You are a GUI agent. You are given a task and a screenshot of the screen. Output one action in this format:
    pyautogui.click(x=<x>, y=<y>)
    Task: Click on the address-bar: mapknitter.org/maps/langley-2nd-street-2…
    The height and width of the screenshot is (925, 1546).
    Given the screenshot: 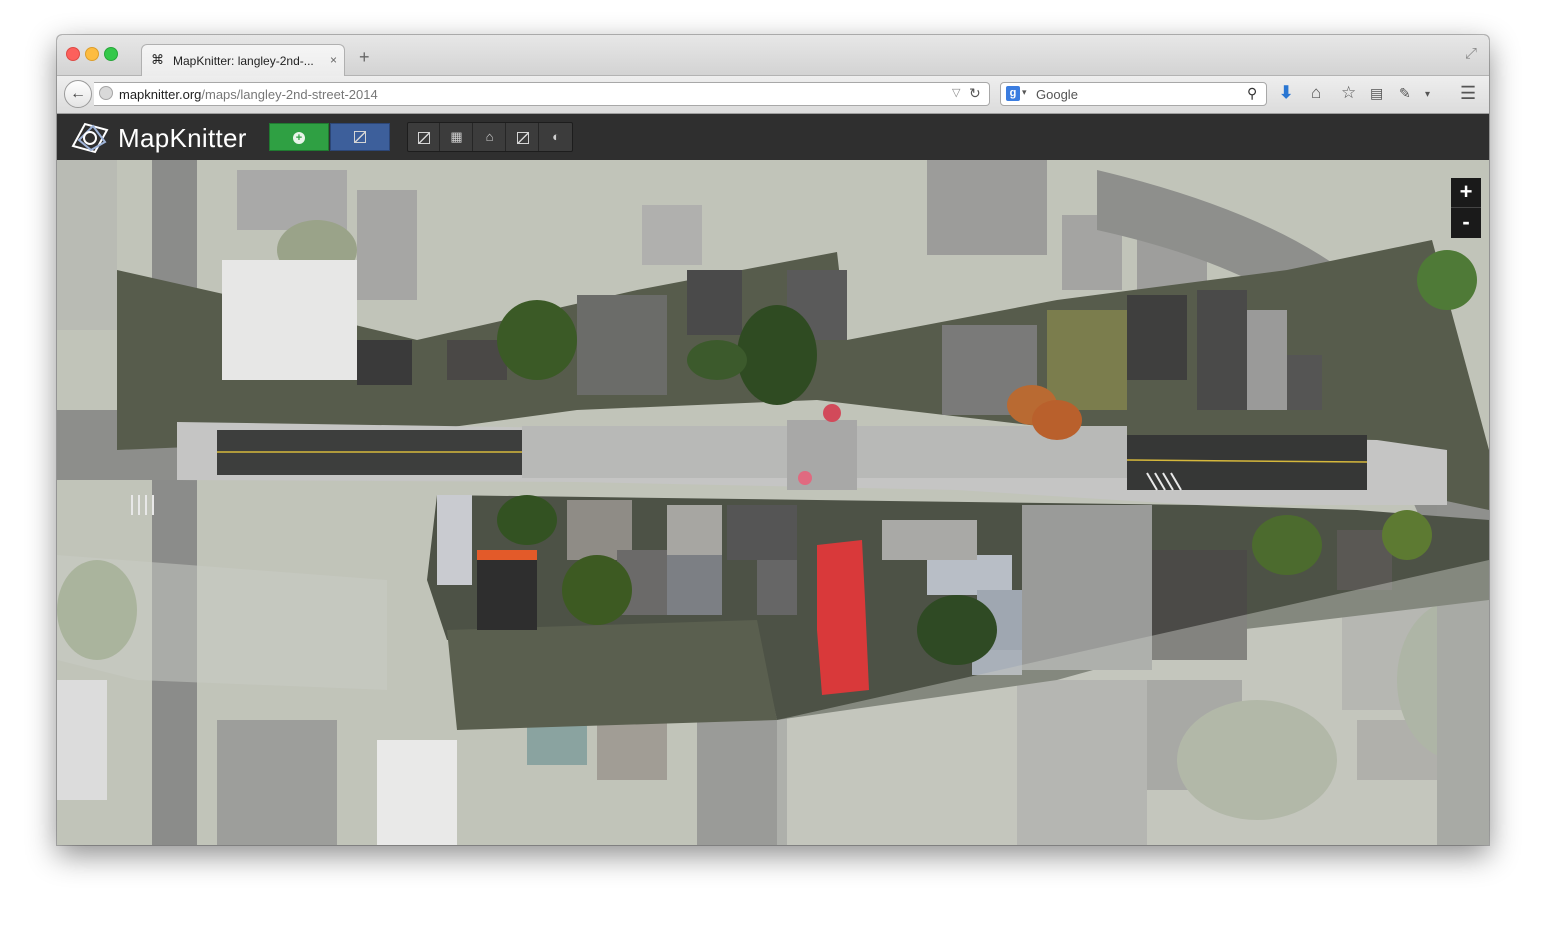 What is the action you would take?
    pyautogui.click(x=542, y=94)
    